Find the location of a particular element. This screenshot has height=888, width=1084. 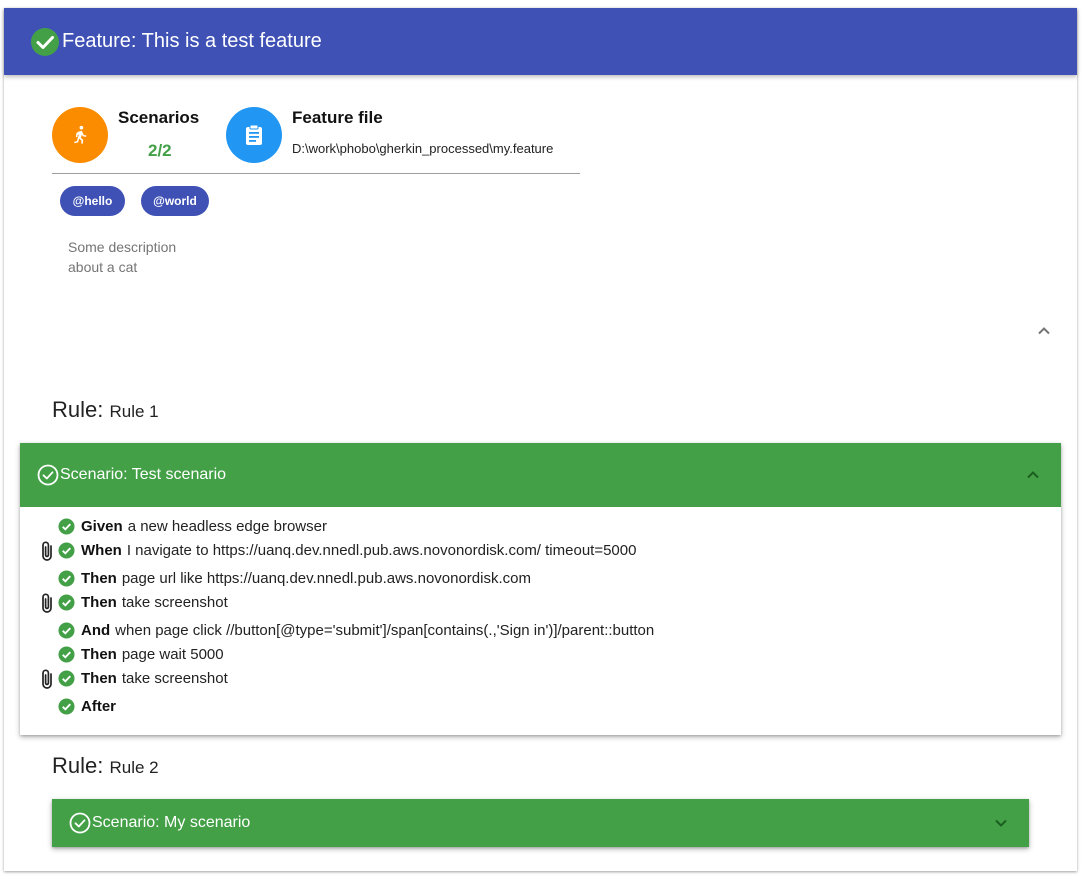

step-row: After is located at coordinates (89, 706).